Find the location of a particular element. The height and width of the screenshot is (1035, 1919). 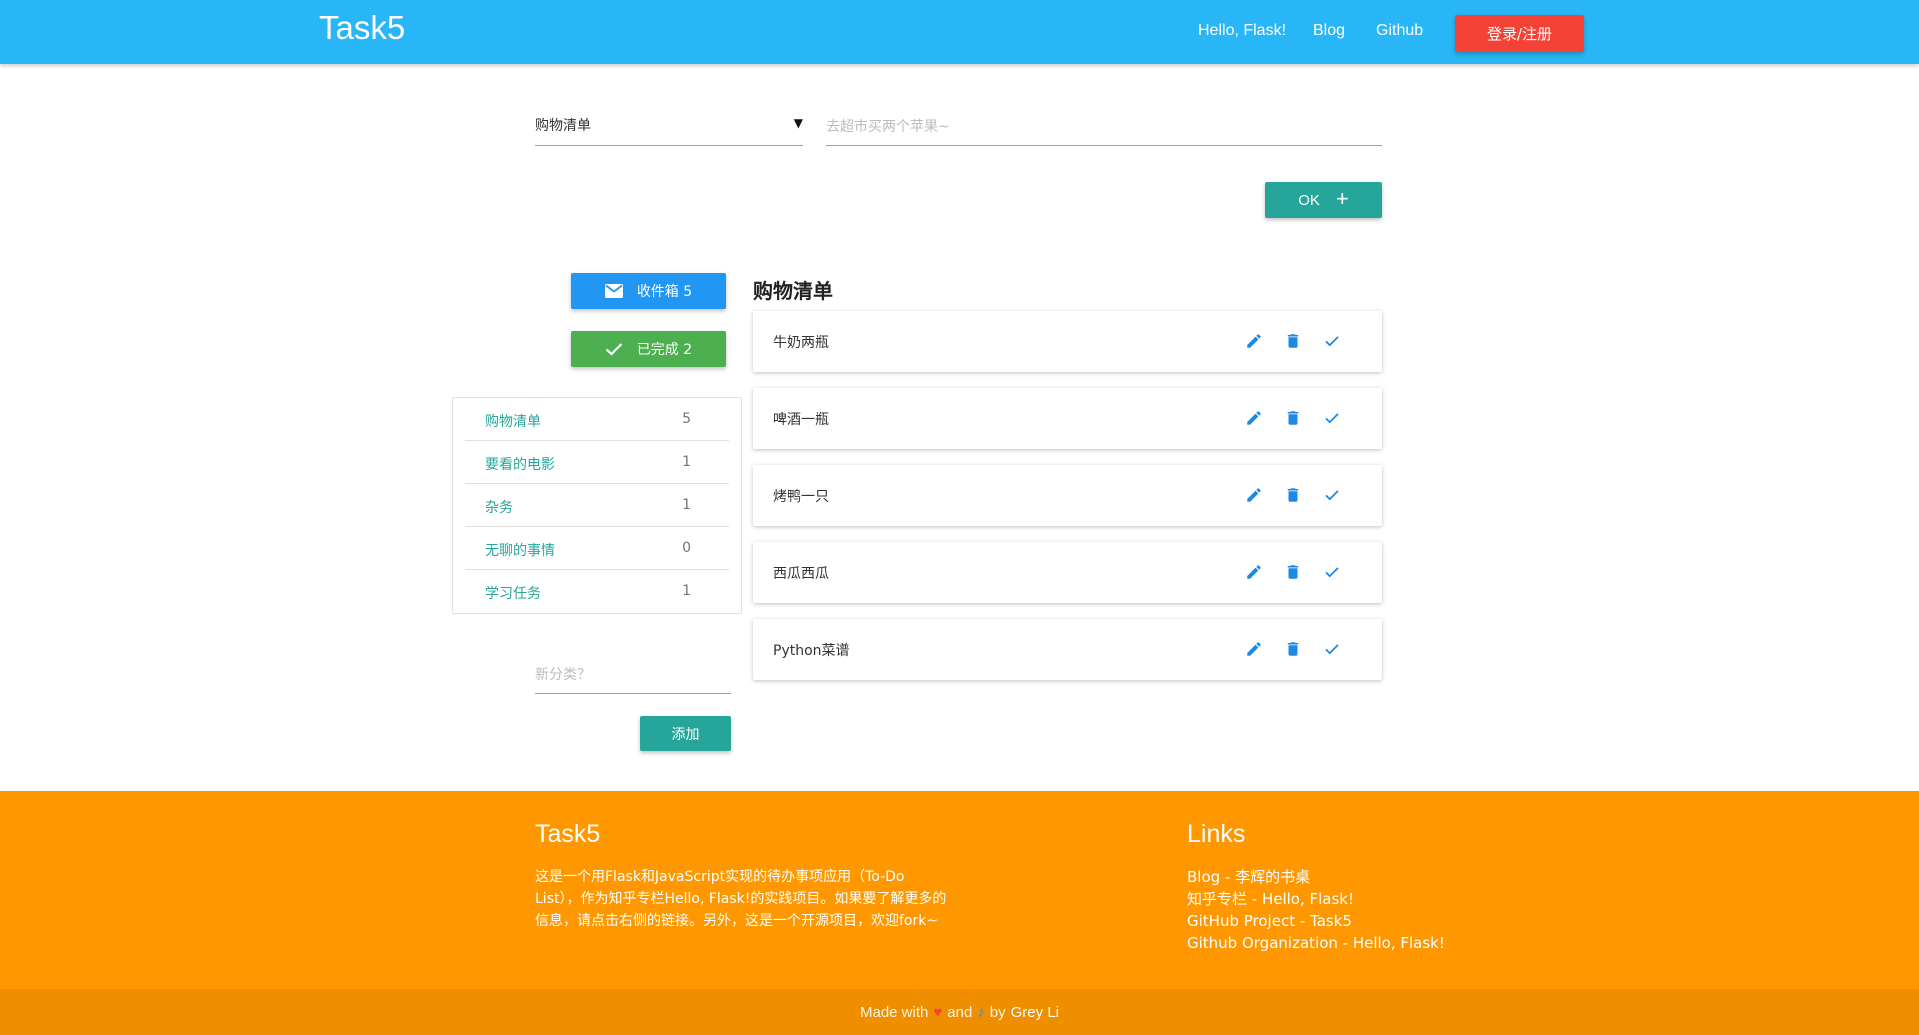

heart-icon: ♥ is located at coordinates (938, 1012).